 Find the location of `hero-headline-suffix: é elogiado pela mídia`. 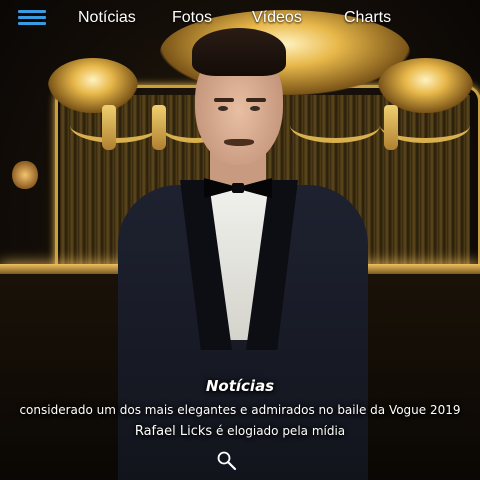

hero-headline-suffix: é elogiado pela mídia is located at coordinates (280, 431).